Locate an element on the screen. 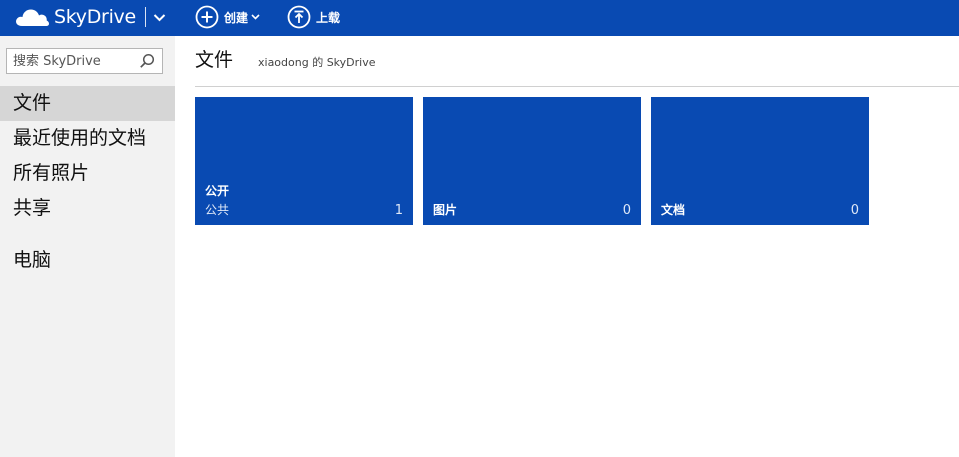 The height and width of the screenshot is (457, 959). sidebar-item-all-photos: 所有照片 is located at coordinates (87, 173).